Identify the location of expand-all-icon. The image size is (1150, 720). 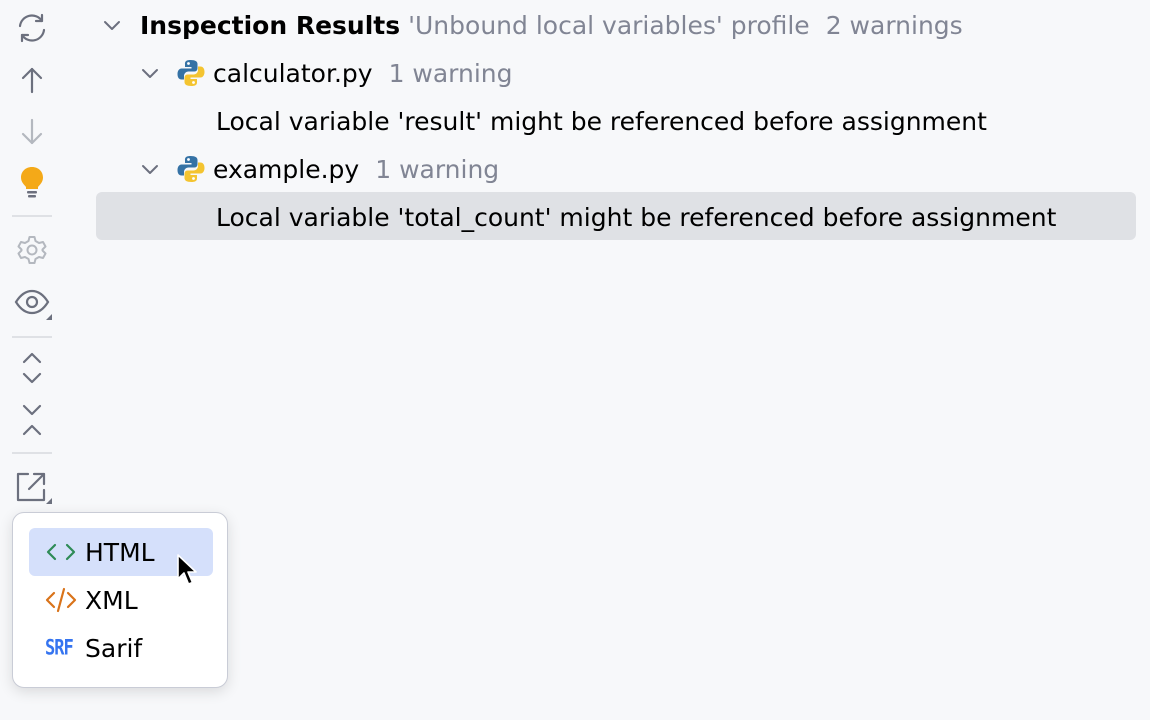
(32, 368).